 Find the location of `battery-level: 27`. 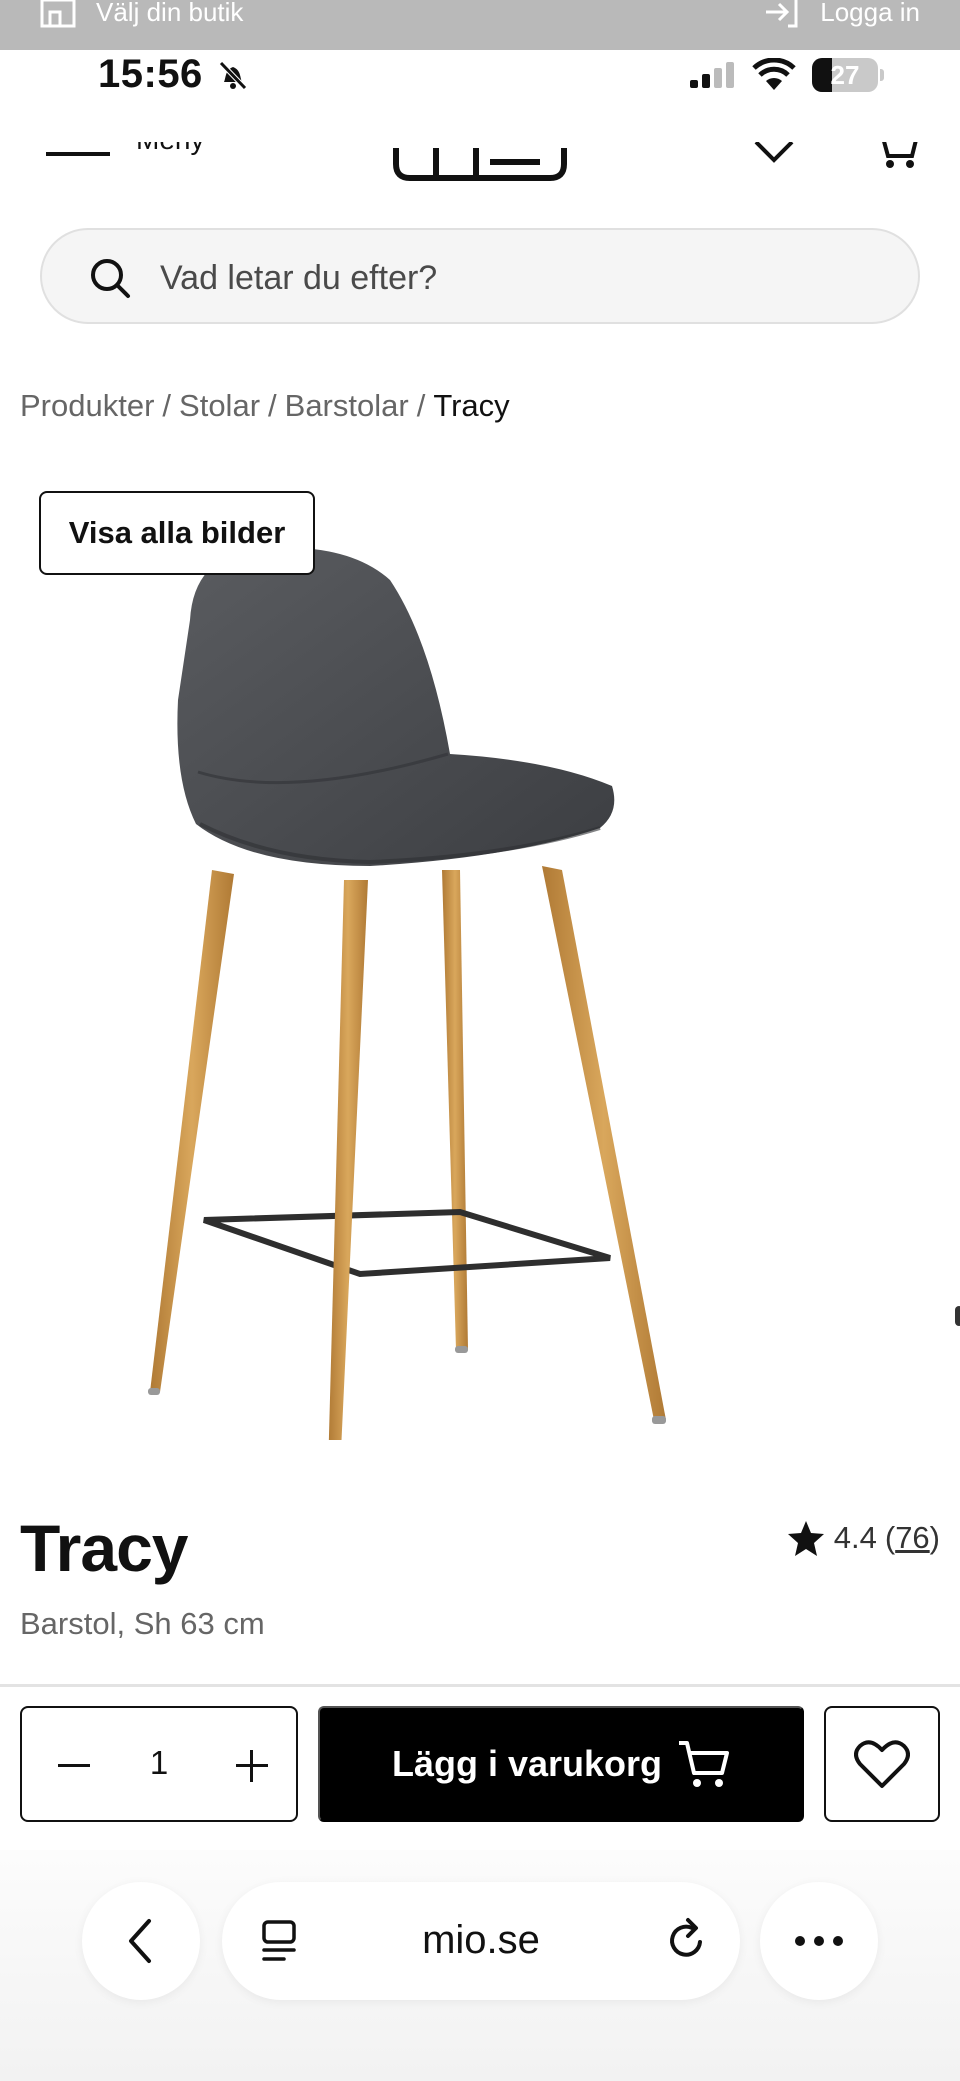

battery-level: 27 is located at coordinates (845, 75).